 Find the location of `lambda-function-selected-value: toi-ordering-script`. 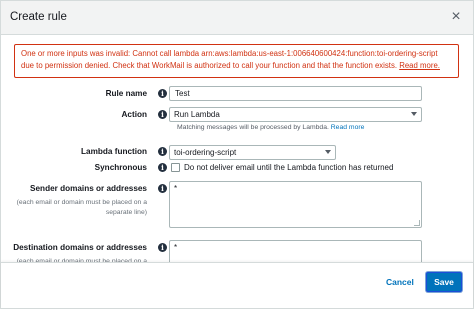

lambda-function-selected-value: toi-ordering-script is located at coordinates (205, 152).